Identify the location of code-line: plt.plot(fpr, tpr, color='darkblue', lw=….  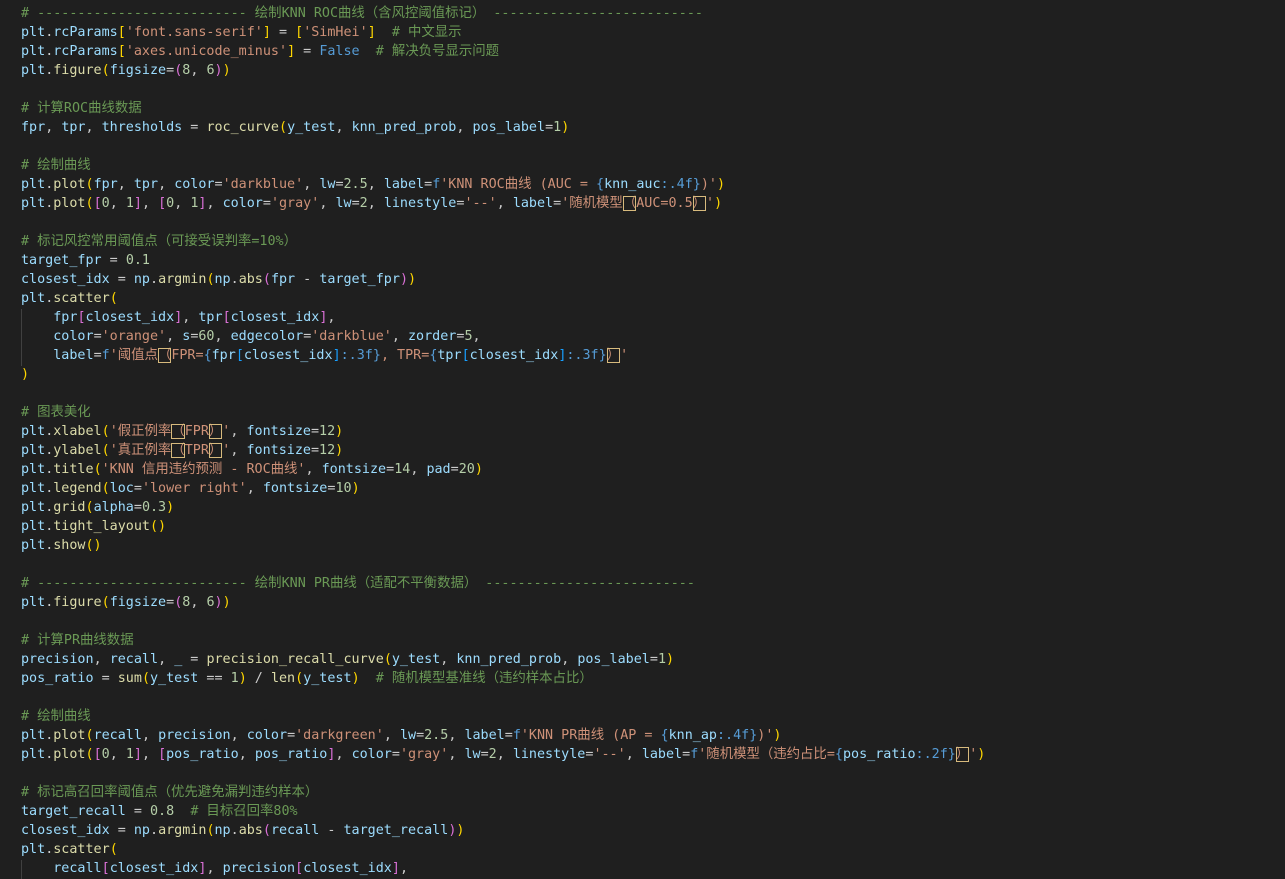
(373, 184).